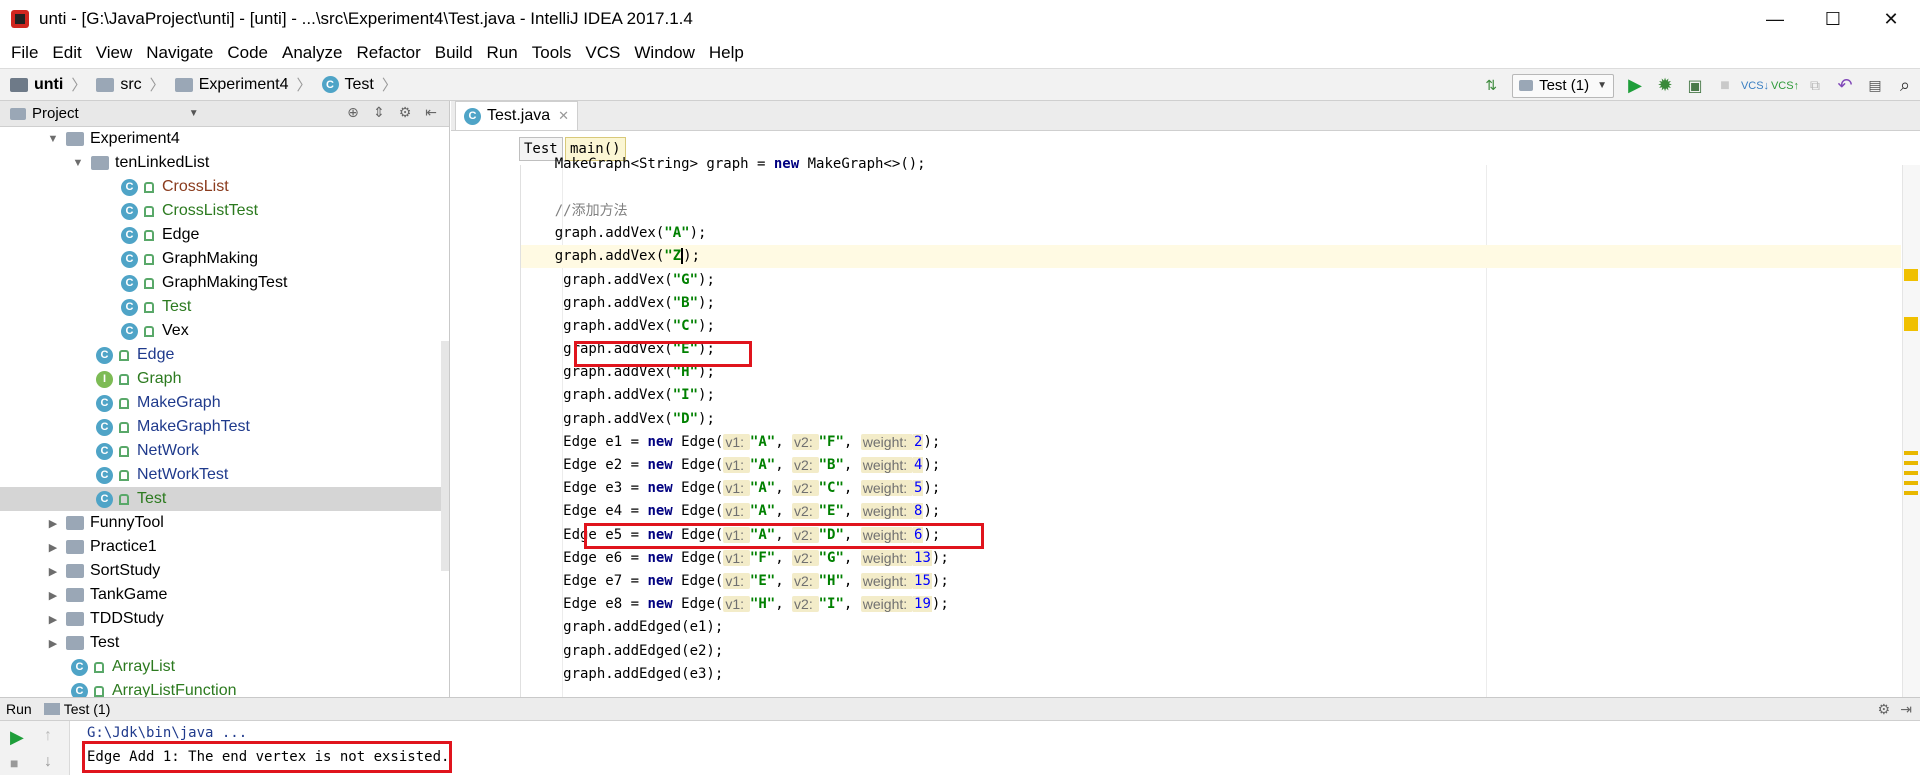  Describe the element at coordinates (1211, 256) in the screenshot. I see `code-line: 14 graph.addVex("Z);` at that location.